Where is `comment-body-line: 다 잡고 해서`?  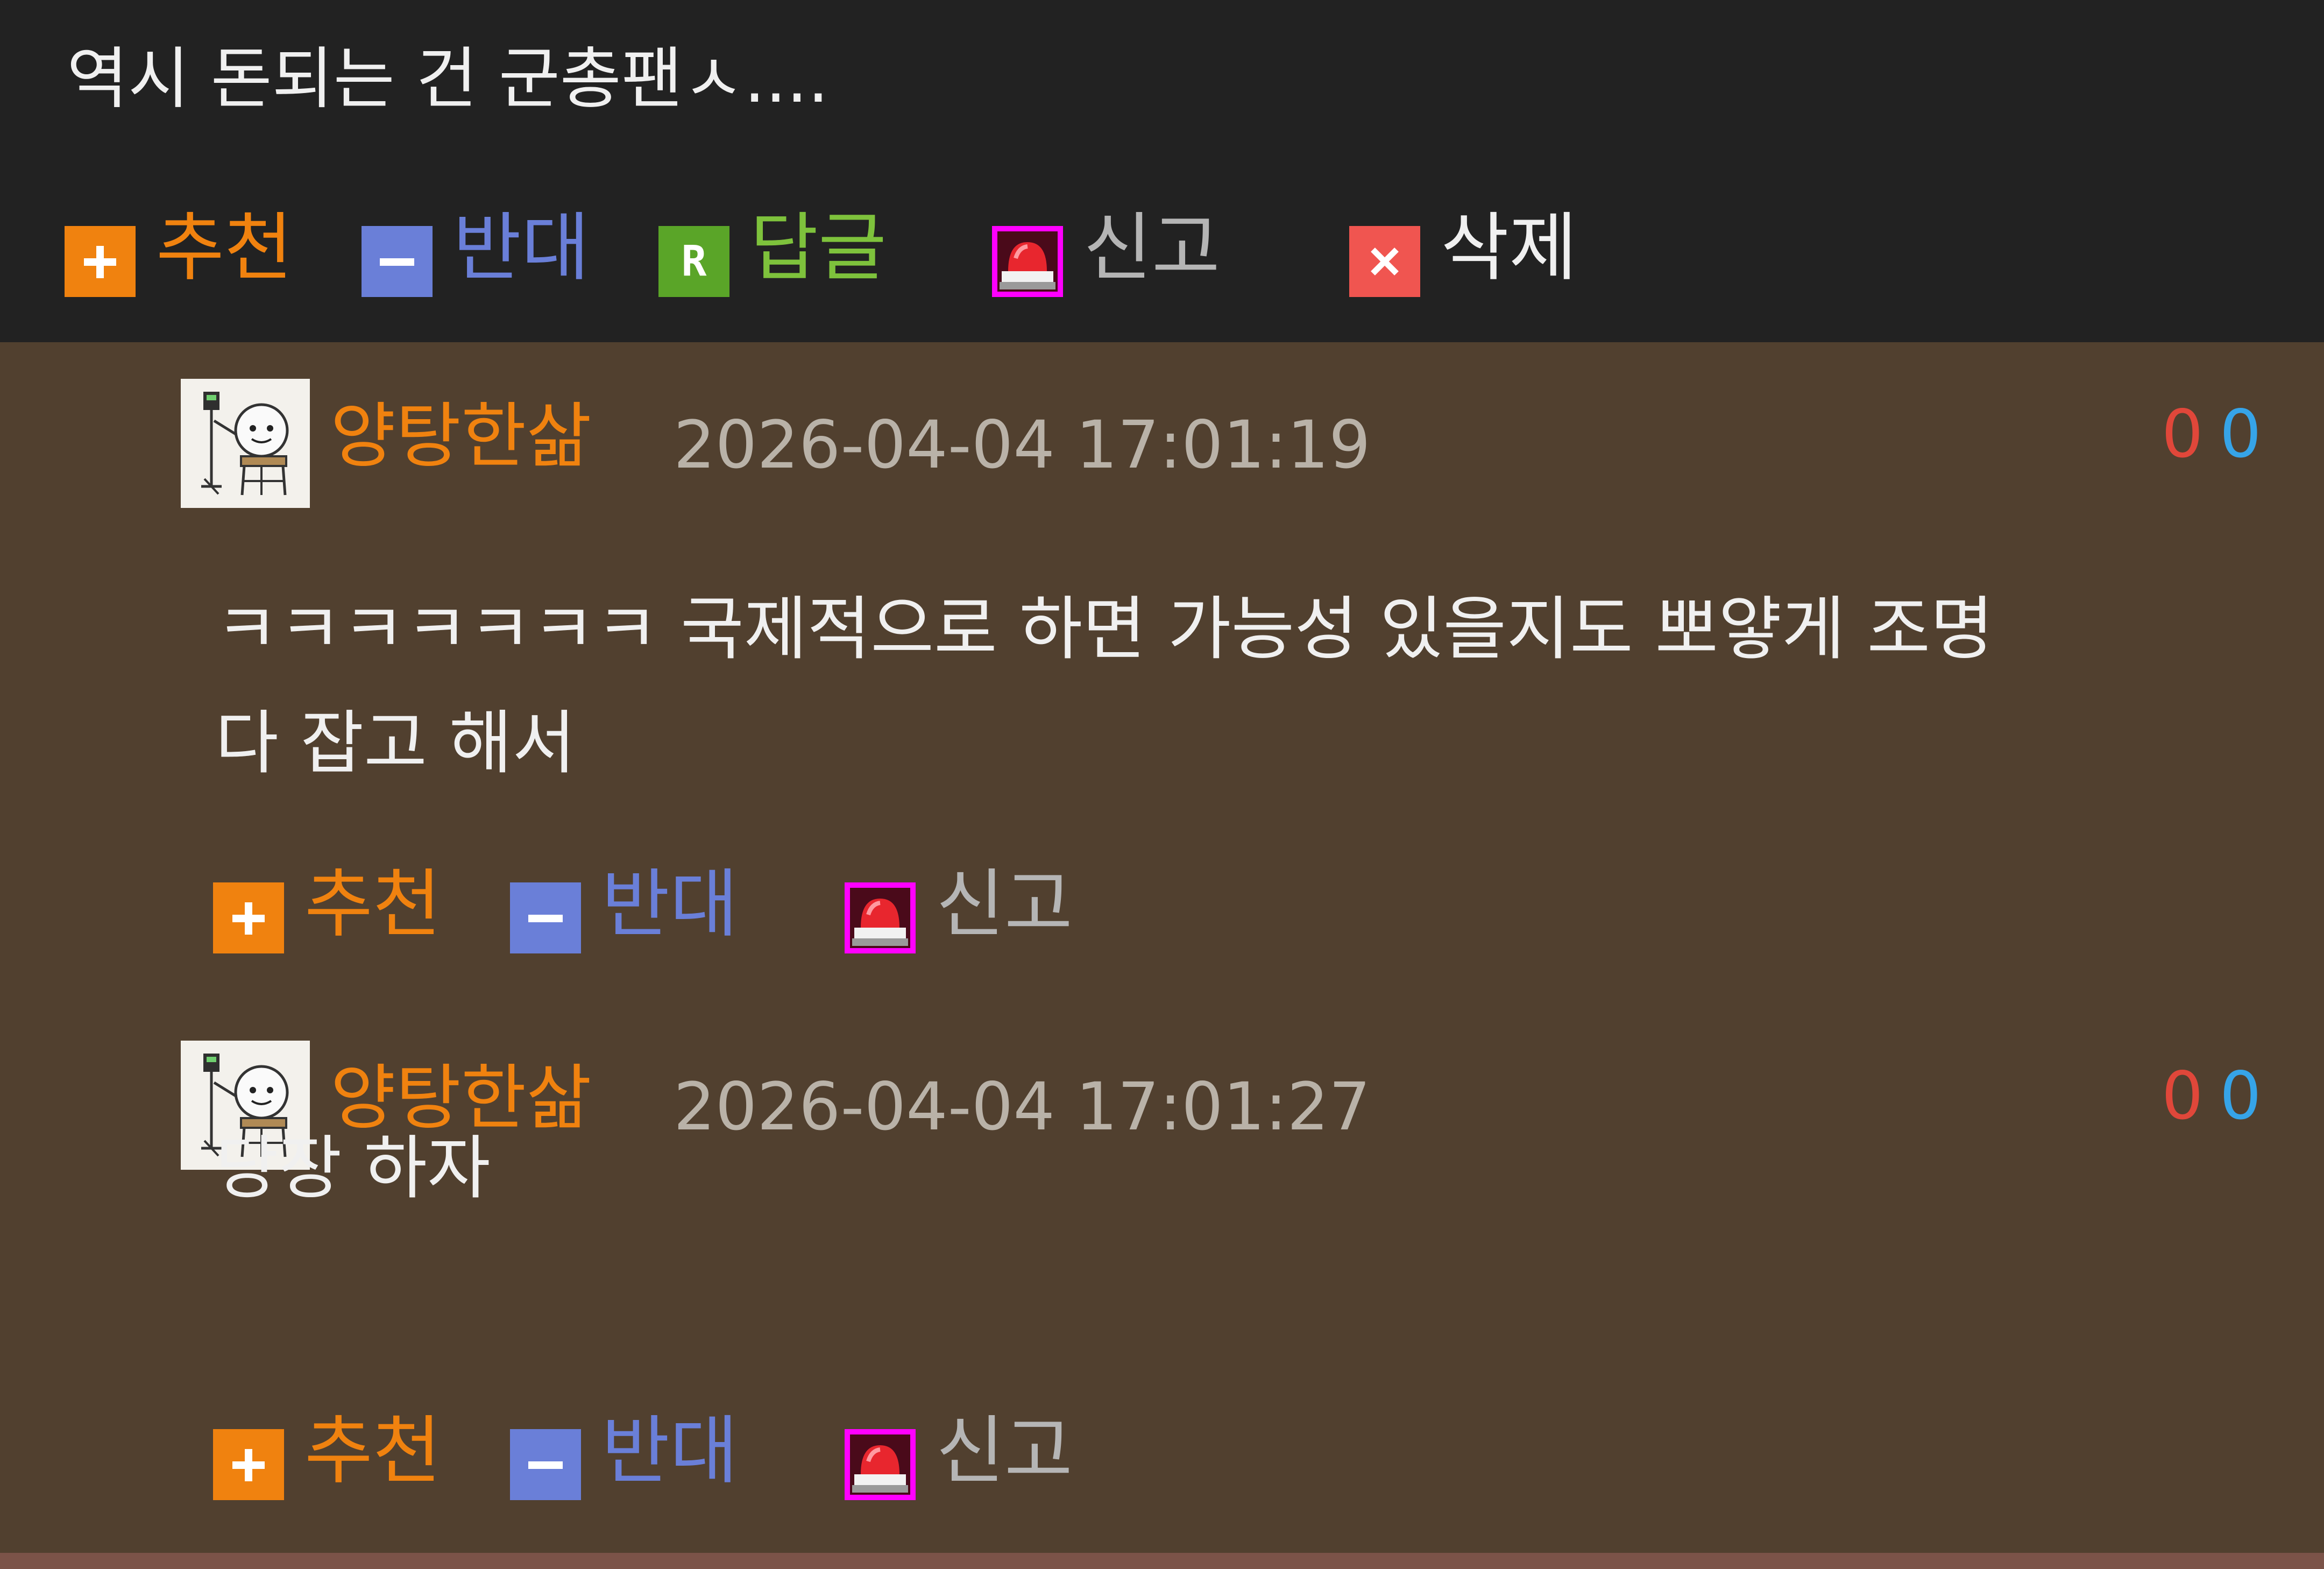 comment-body-line: 다 잡고 해서 is located at coordinates (395, 743).